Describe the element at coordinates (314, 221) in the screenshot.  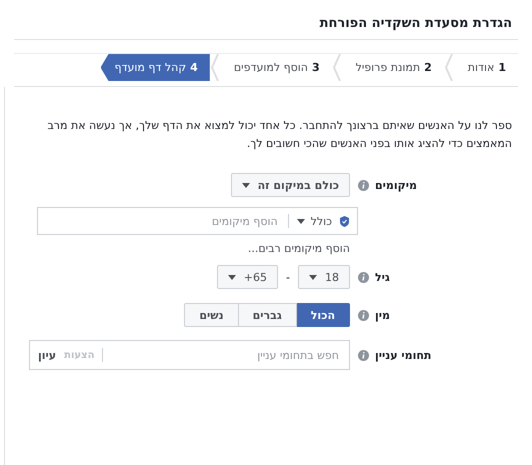
I see `include-dropdown: כולל` at that location.